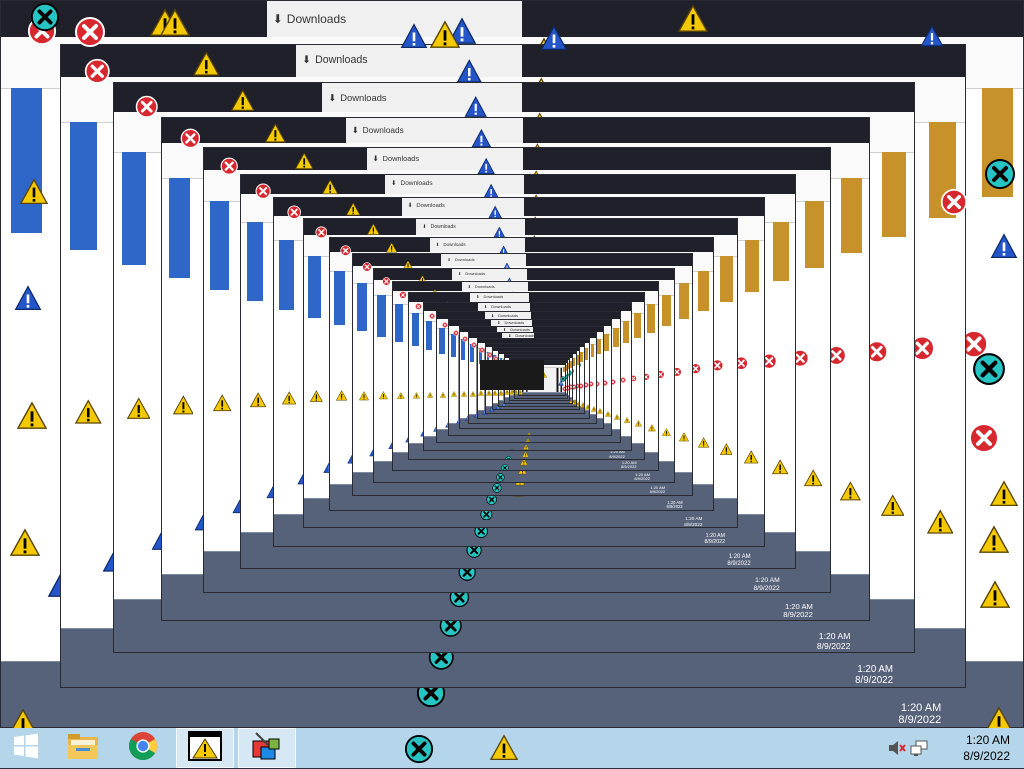 Image resolution: width=1024 pixels, height=769 pixels. I want to click on taskbar: 1:20 AM 8/9/2022, so click(512, 747).